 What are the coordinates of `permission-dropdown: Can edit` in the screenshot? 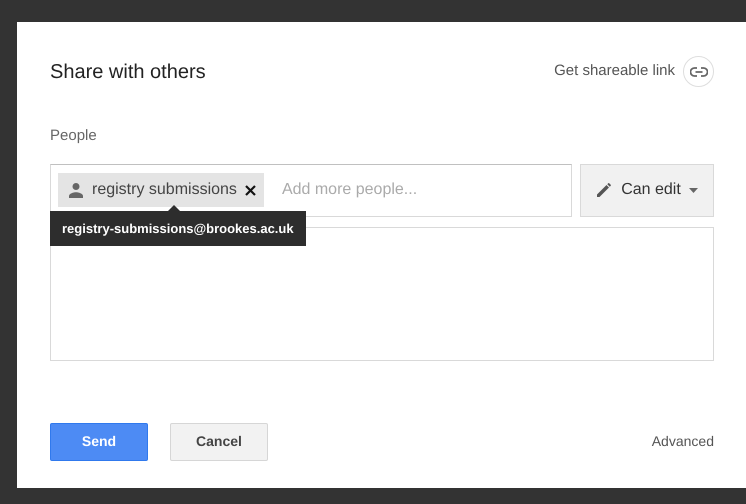 It's located at (647, 190).